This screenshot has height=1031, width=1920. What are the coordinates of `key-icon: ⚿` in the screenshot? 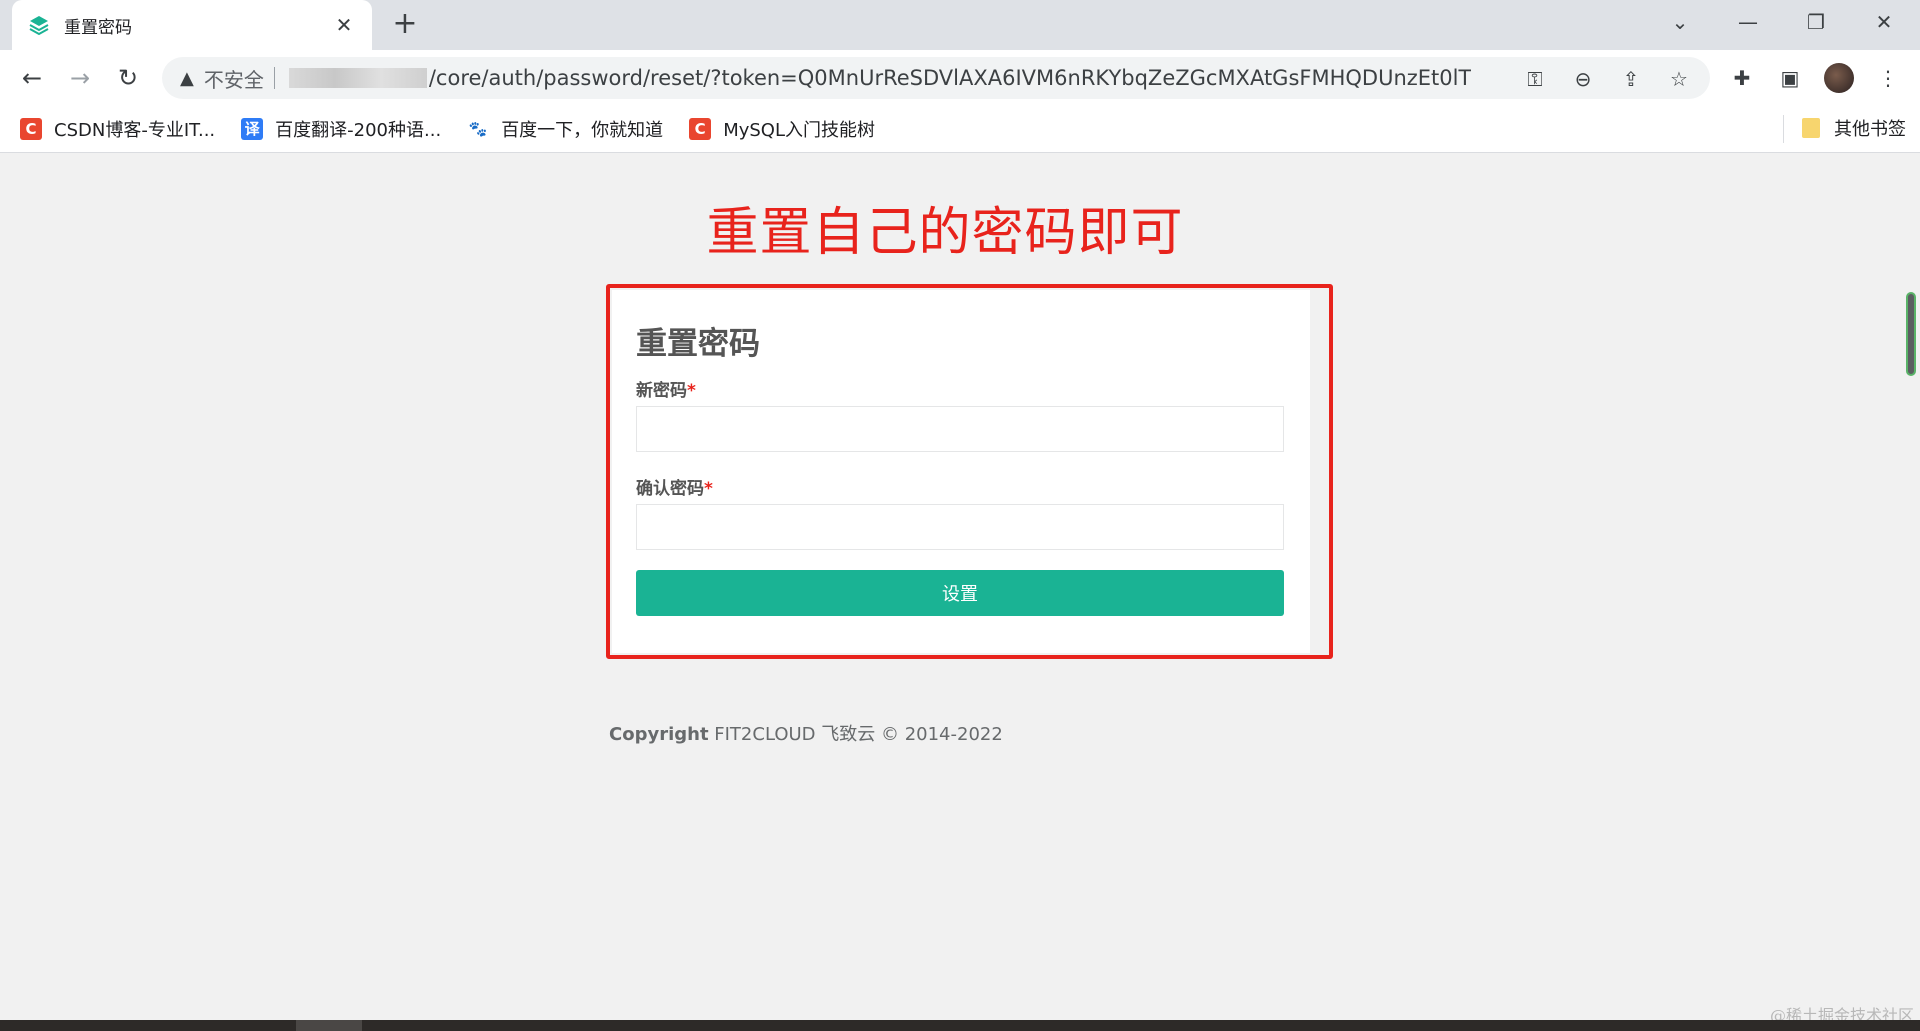 It's located at (1535, 79).